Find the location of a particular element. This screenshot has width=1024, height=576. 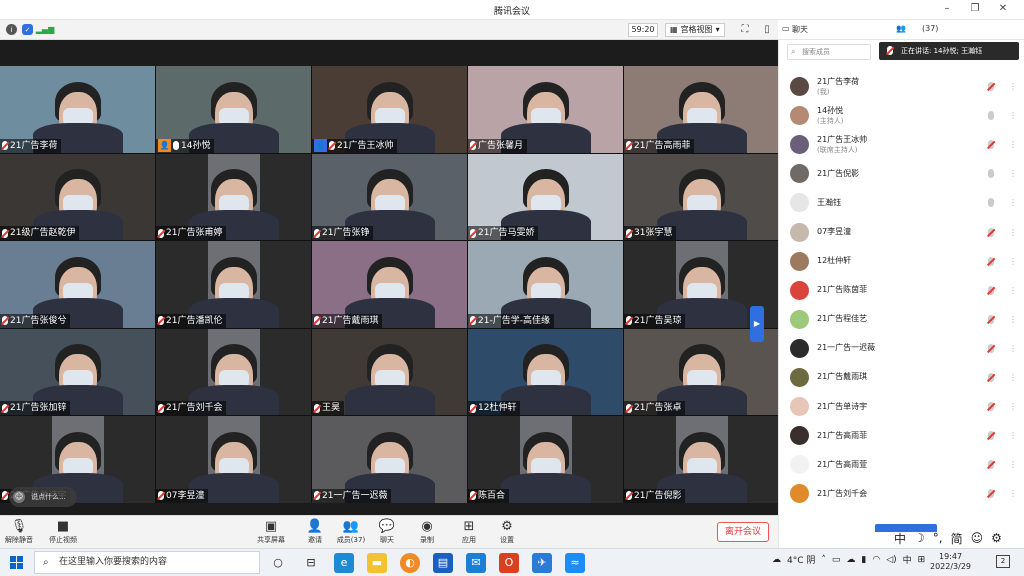

settings-button: ⚙ 设置 is located at coordinates (507, 532).